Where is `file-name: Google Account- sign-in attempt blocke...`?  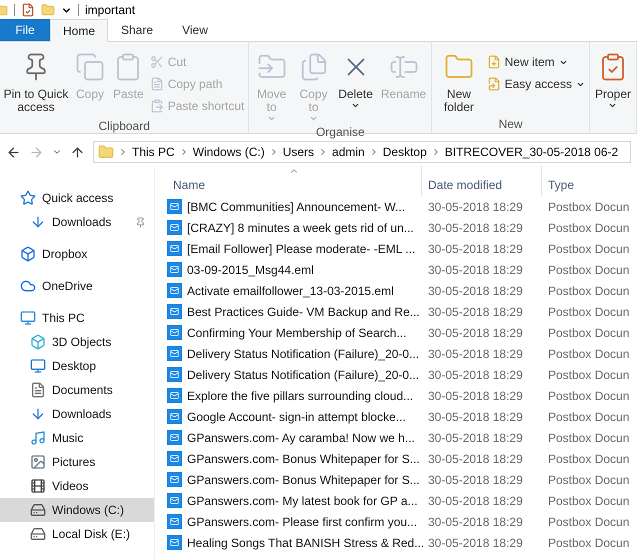 file-name: Google Account- sign-in attempt blocke... is located at coordinates (296, 417).